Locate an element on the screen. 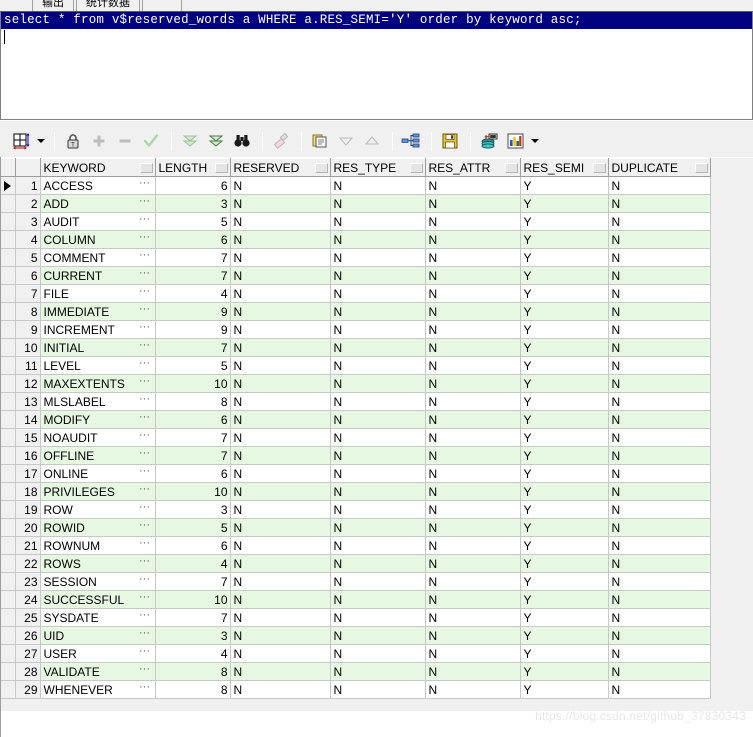 The height and width of the screenshot is (737, 753). table-row: 7 FILE ··· 4 N N N Y N is located at coordinates (355, 293).